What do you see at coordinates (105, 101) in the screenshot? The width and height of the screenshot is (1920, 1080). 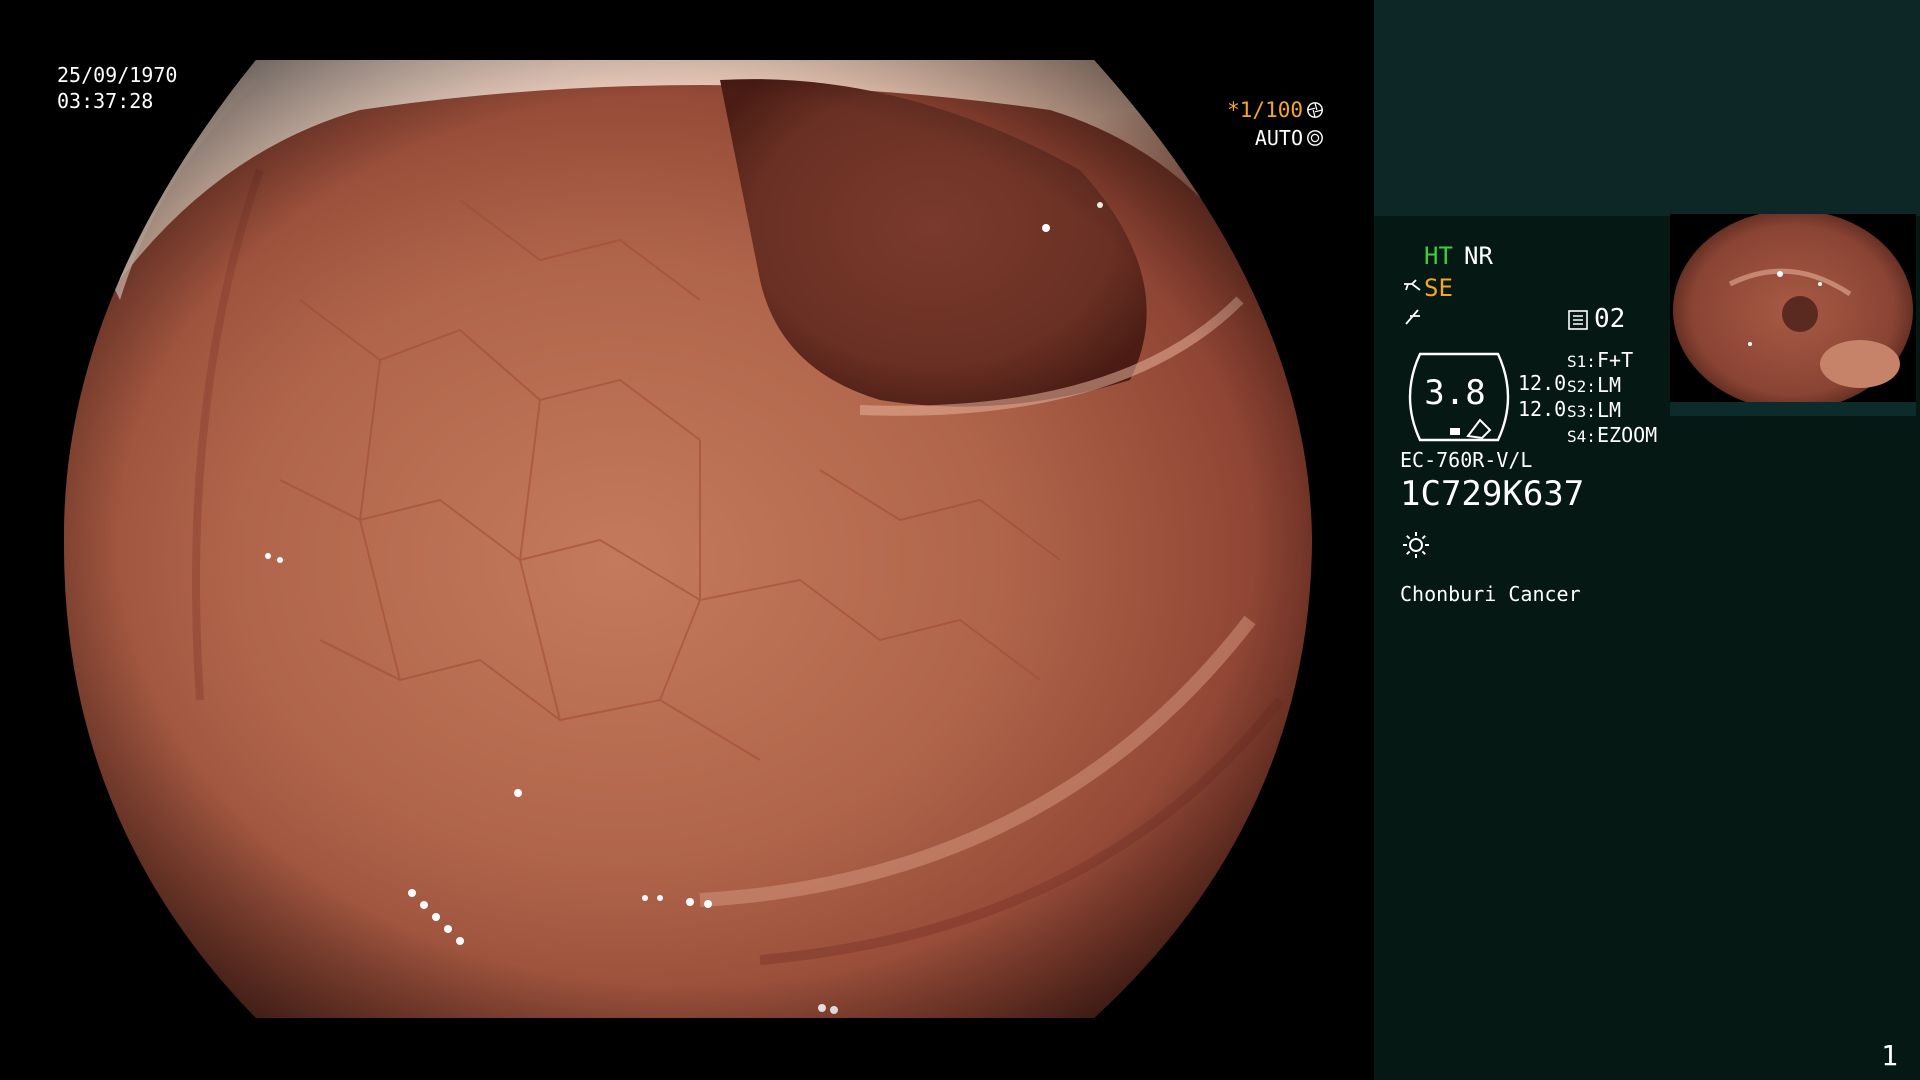 I see `time-readout: 03:37:28` at bounding box center [105, 101].